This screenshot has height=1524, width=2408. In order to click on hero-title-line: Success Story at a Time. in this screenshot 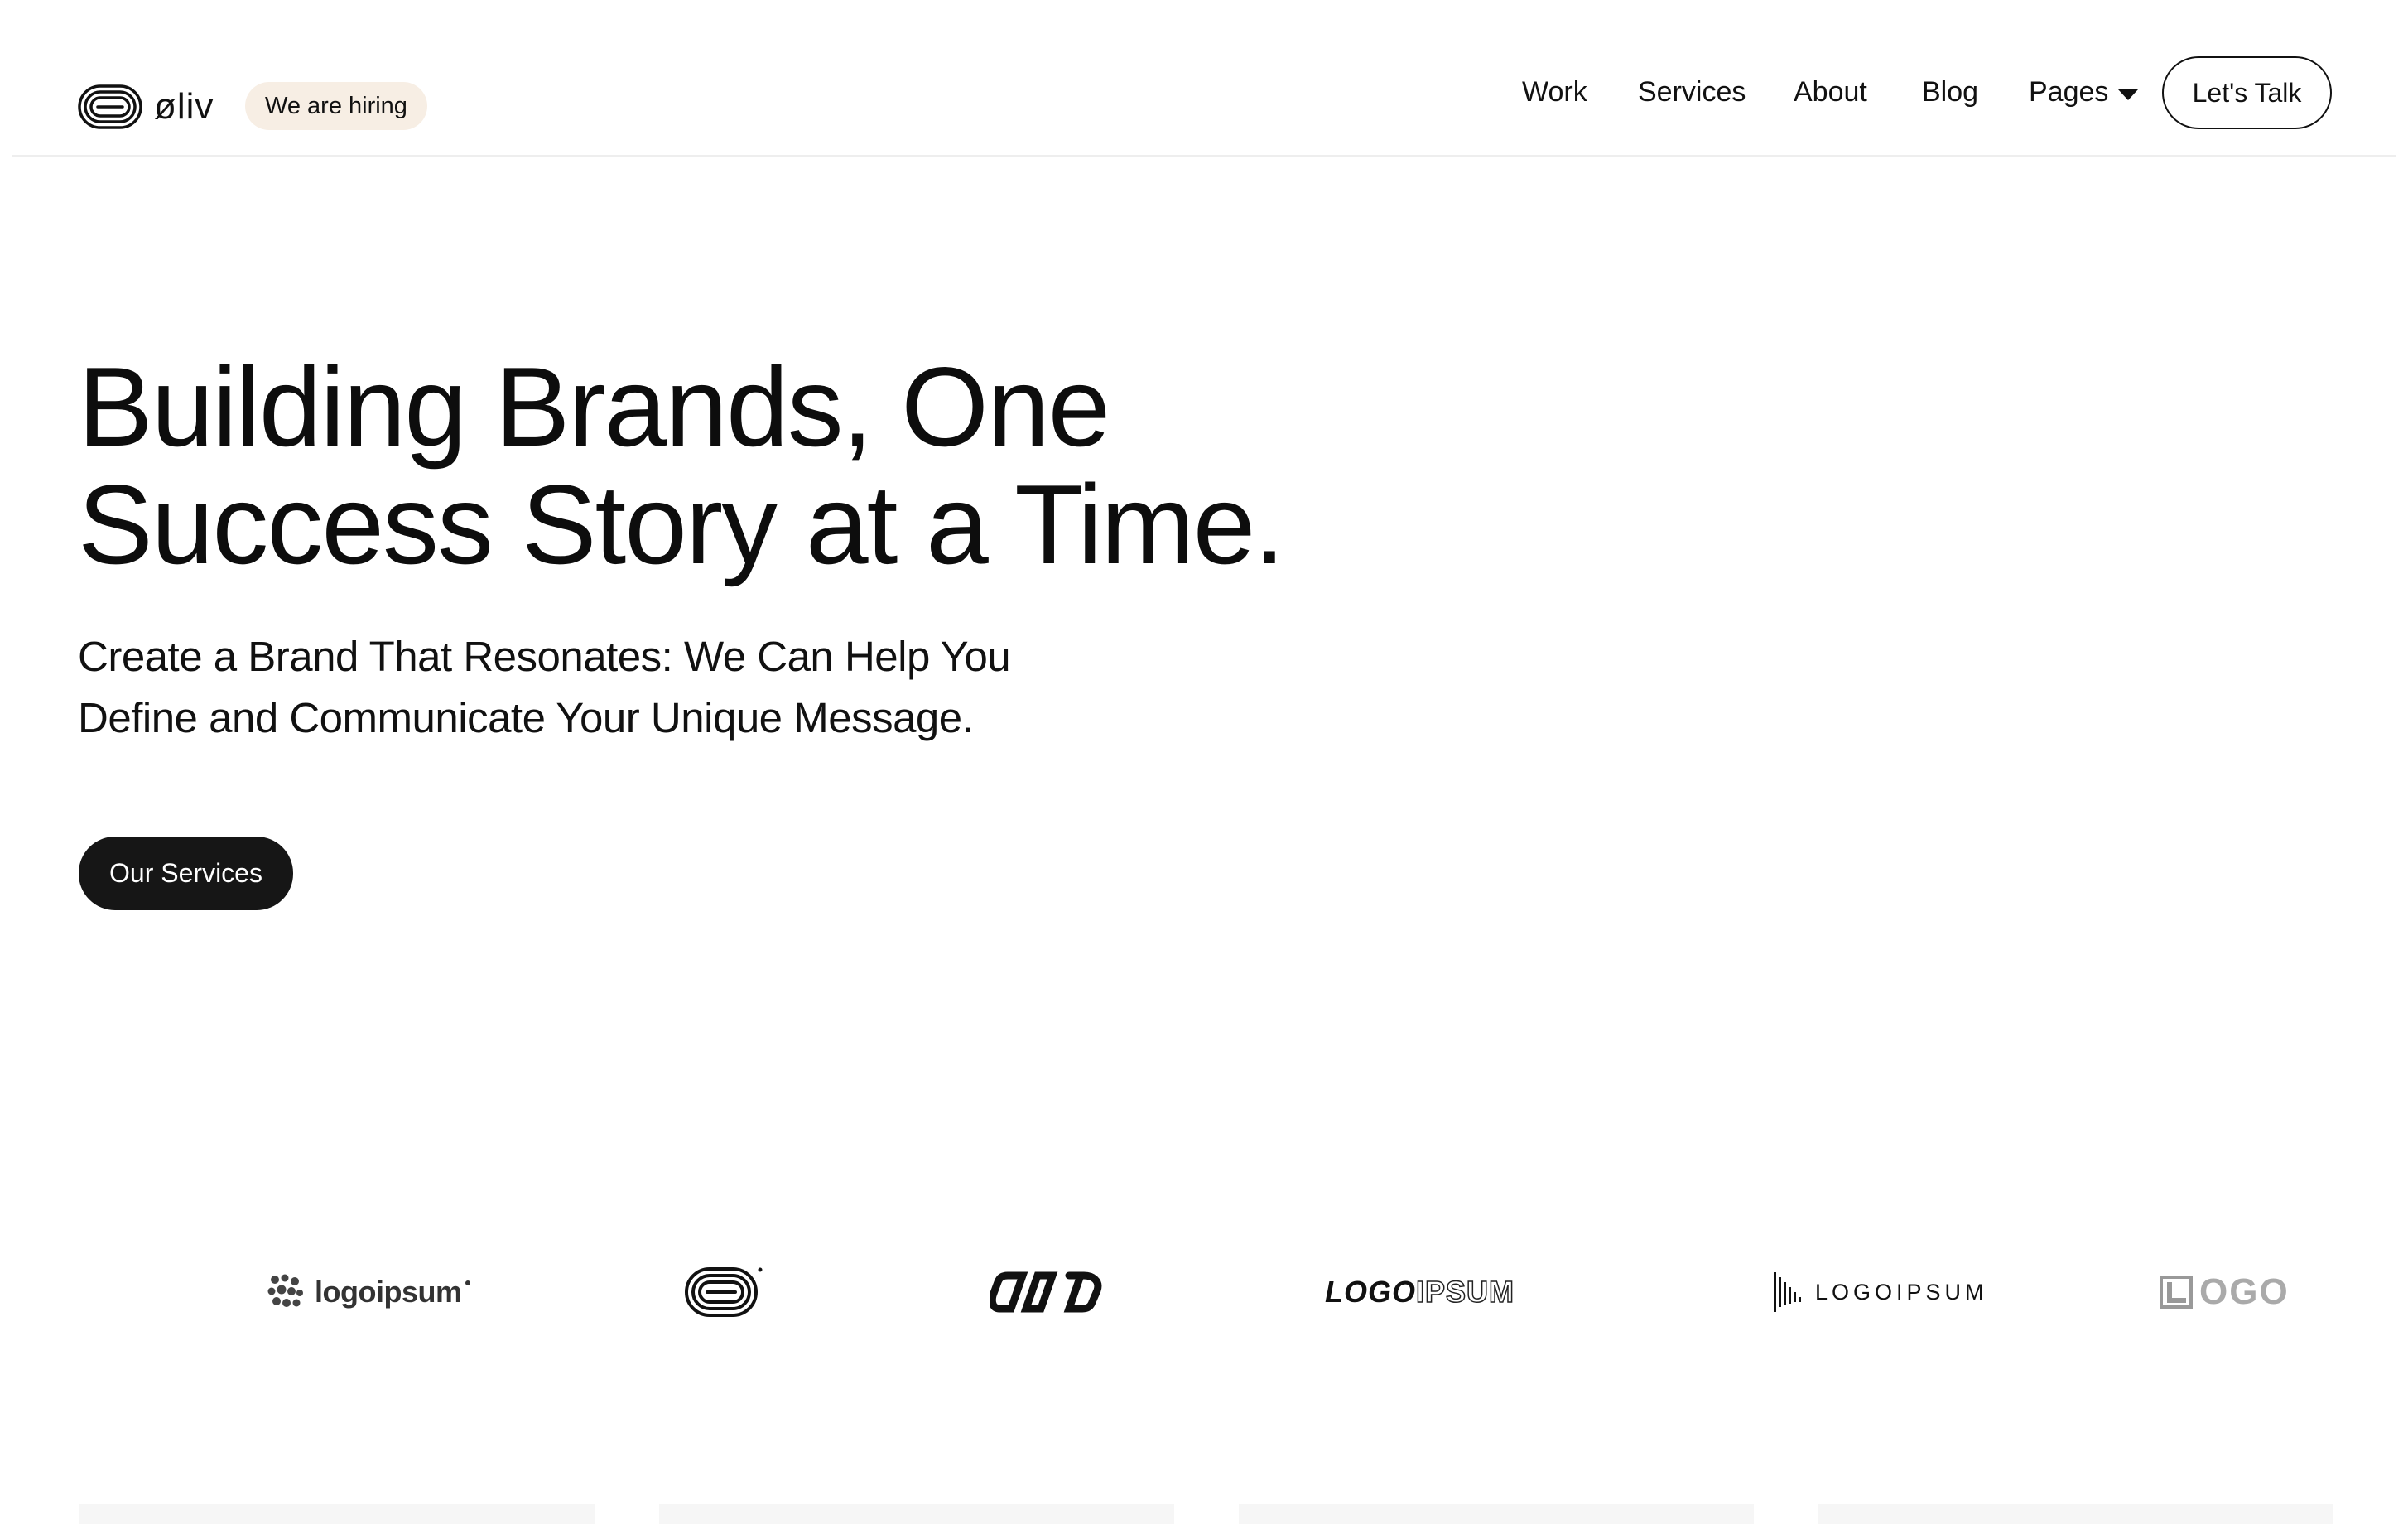, I will do `click(682, 524)`.